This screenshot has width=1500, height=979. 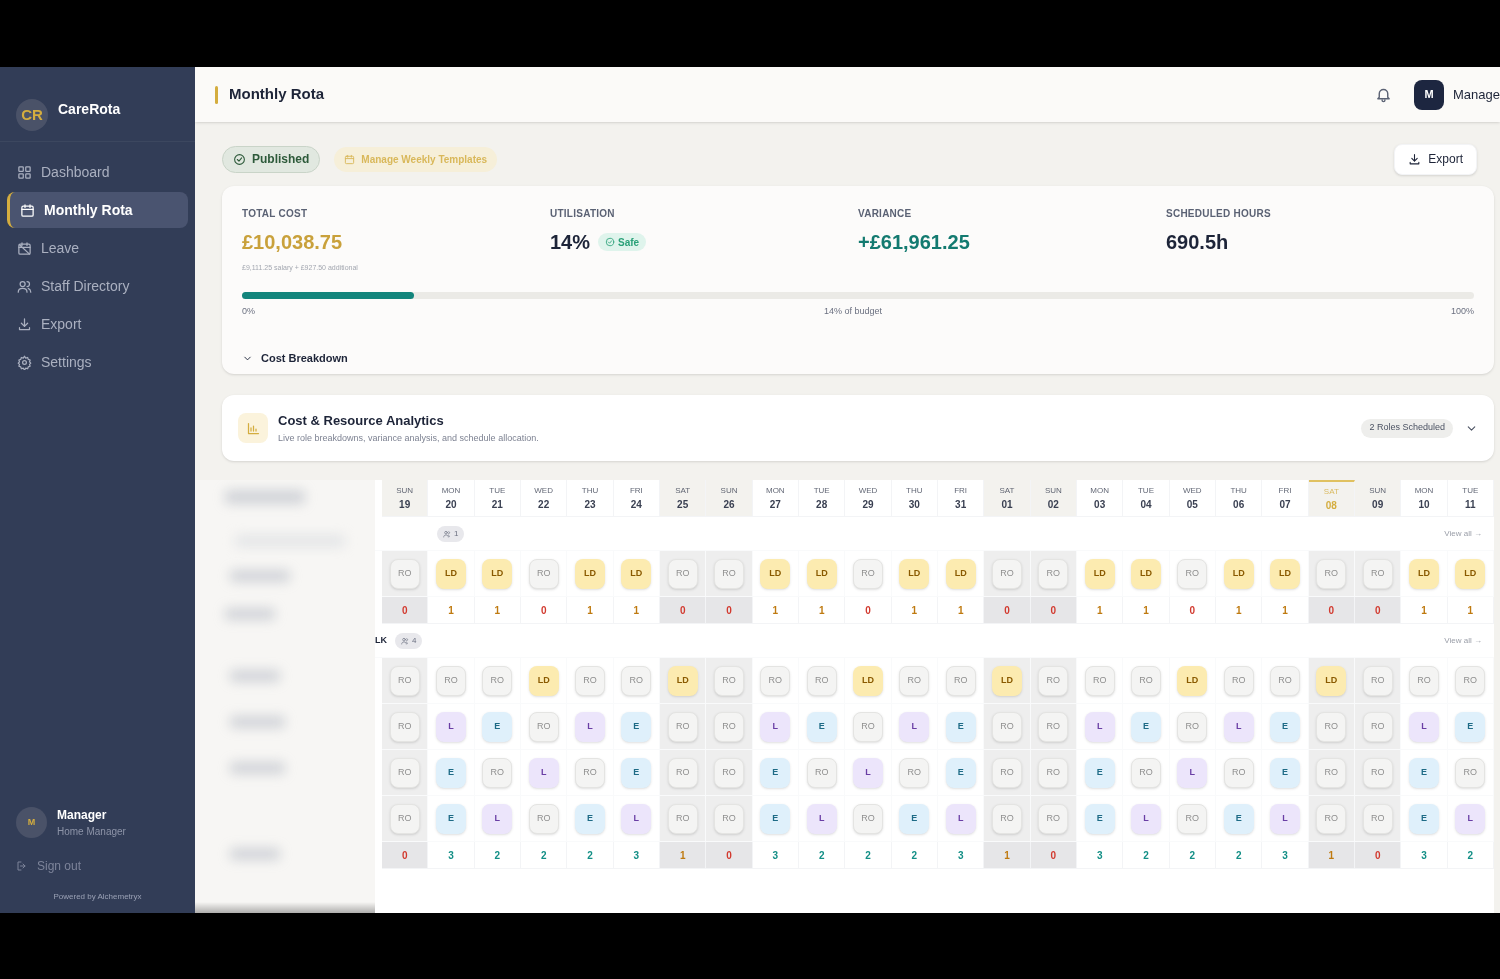 What do you see at coordinates (295, 353) in the screenshot?
I see `cost-breakdown-toggle: Cost Breakdown` at bounding box center [295, 353].